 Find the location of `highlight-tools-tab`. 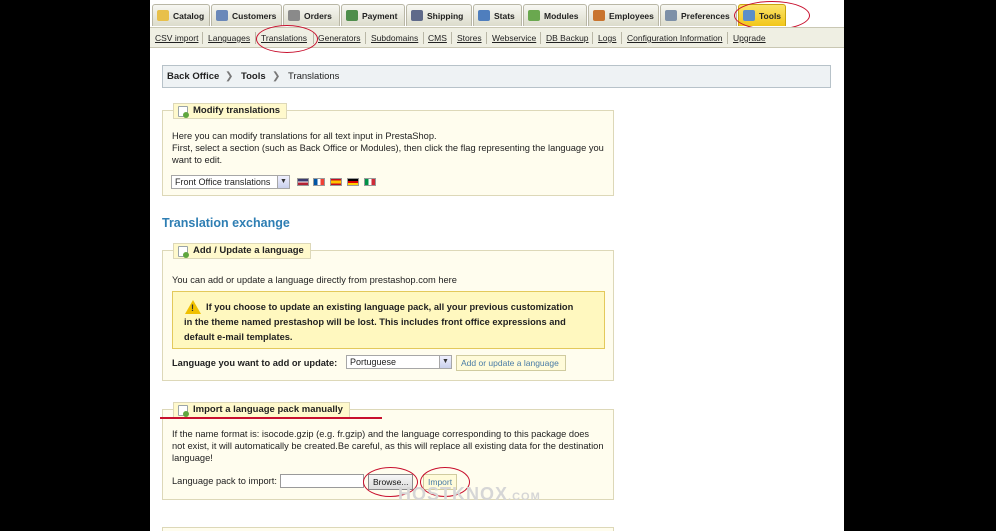

highlight-tools-tab is located at coordinates (772, 15).